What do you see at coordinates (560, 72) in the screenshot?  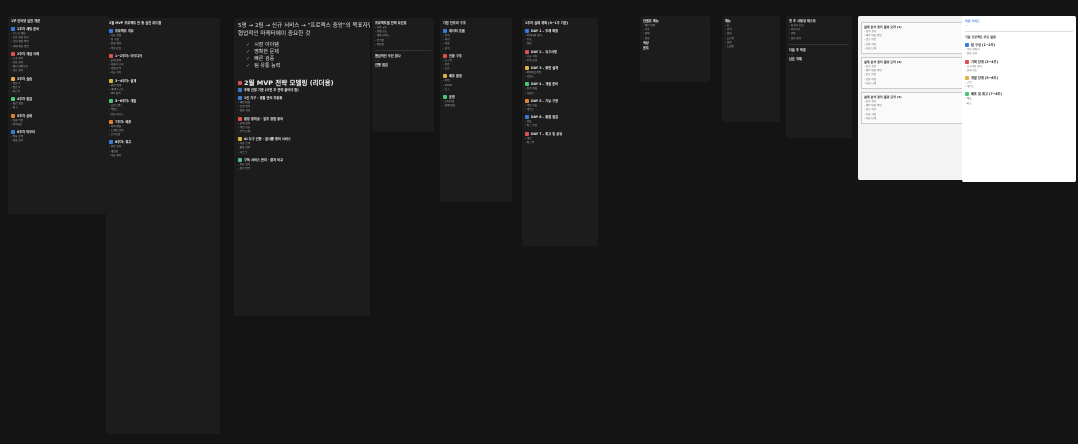 I see `section: DAY 3 – 화면 설계 - 와이어프레임 - 흐름도` at bounding box center [560, 72].